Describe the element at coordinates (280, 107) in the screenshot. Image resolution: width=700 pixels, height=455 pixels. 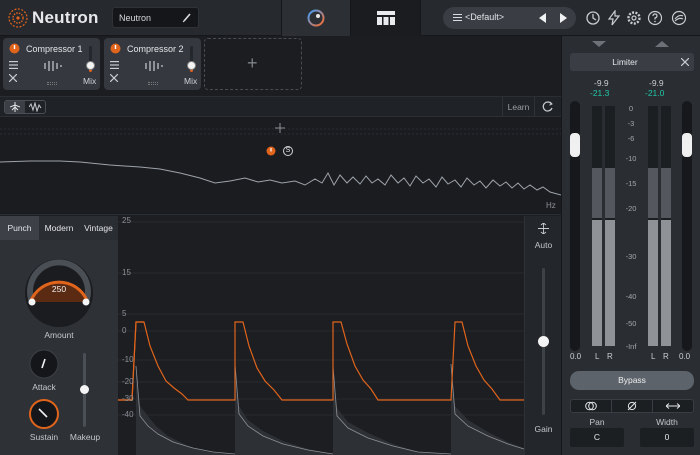
I see `spectrum-toolbar: Learn` at that location.